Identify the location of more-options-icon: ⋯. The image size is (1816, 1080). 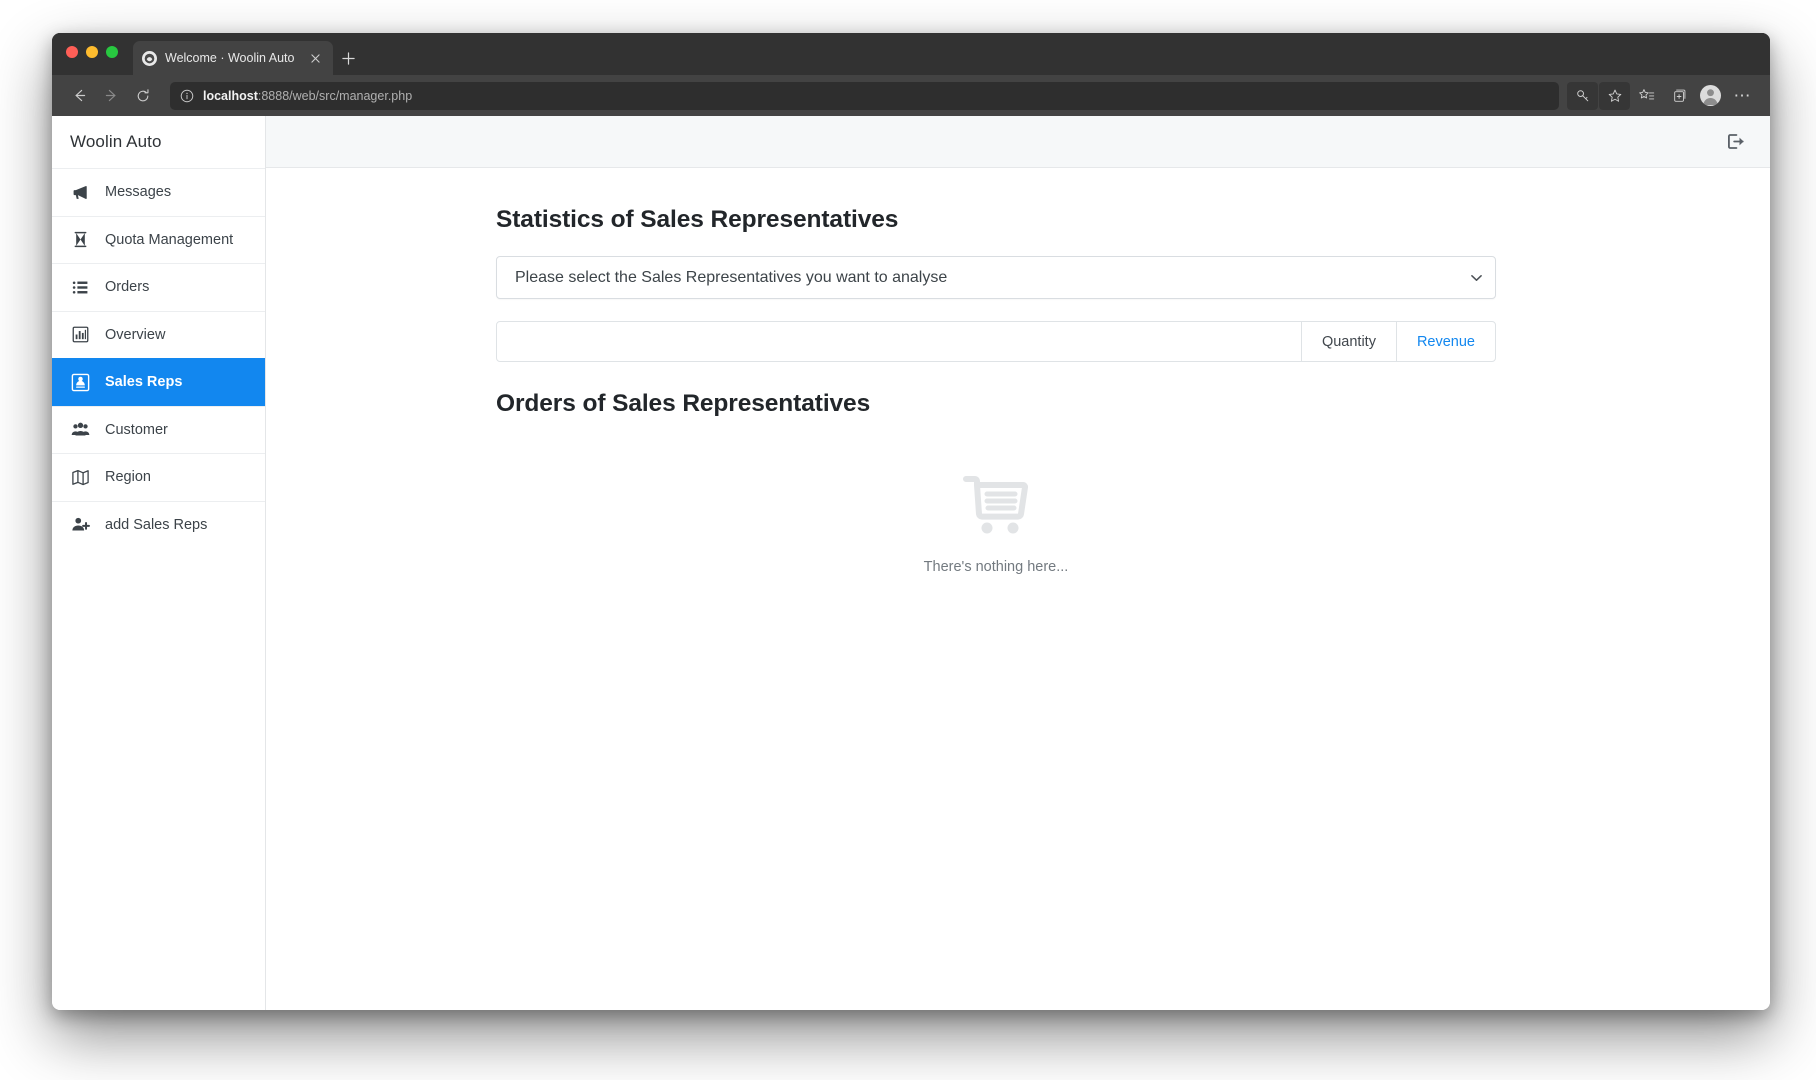
(1742, 96).